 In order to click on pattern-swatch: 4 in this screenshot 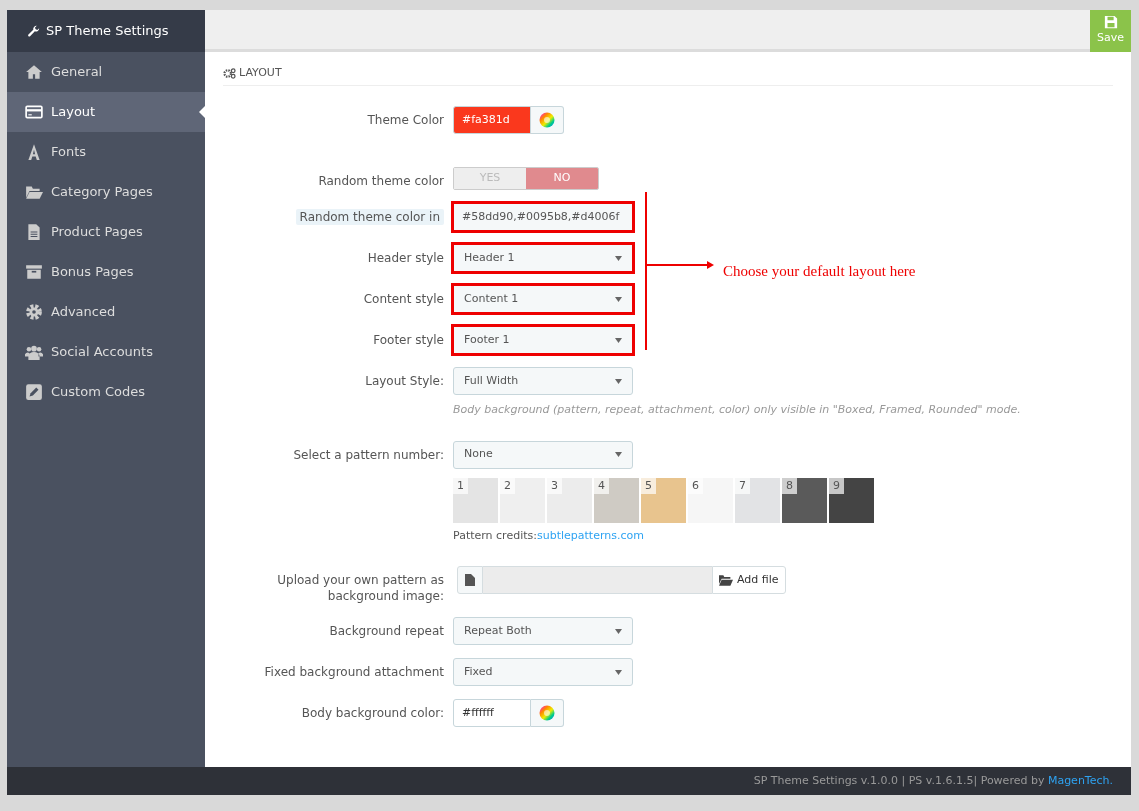, I will do `click(616, 500)`.